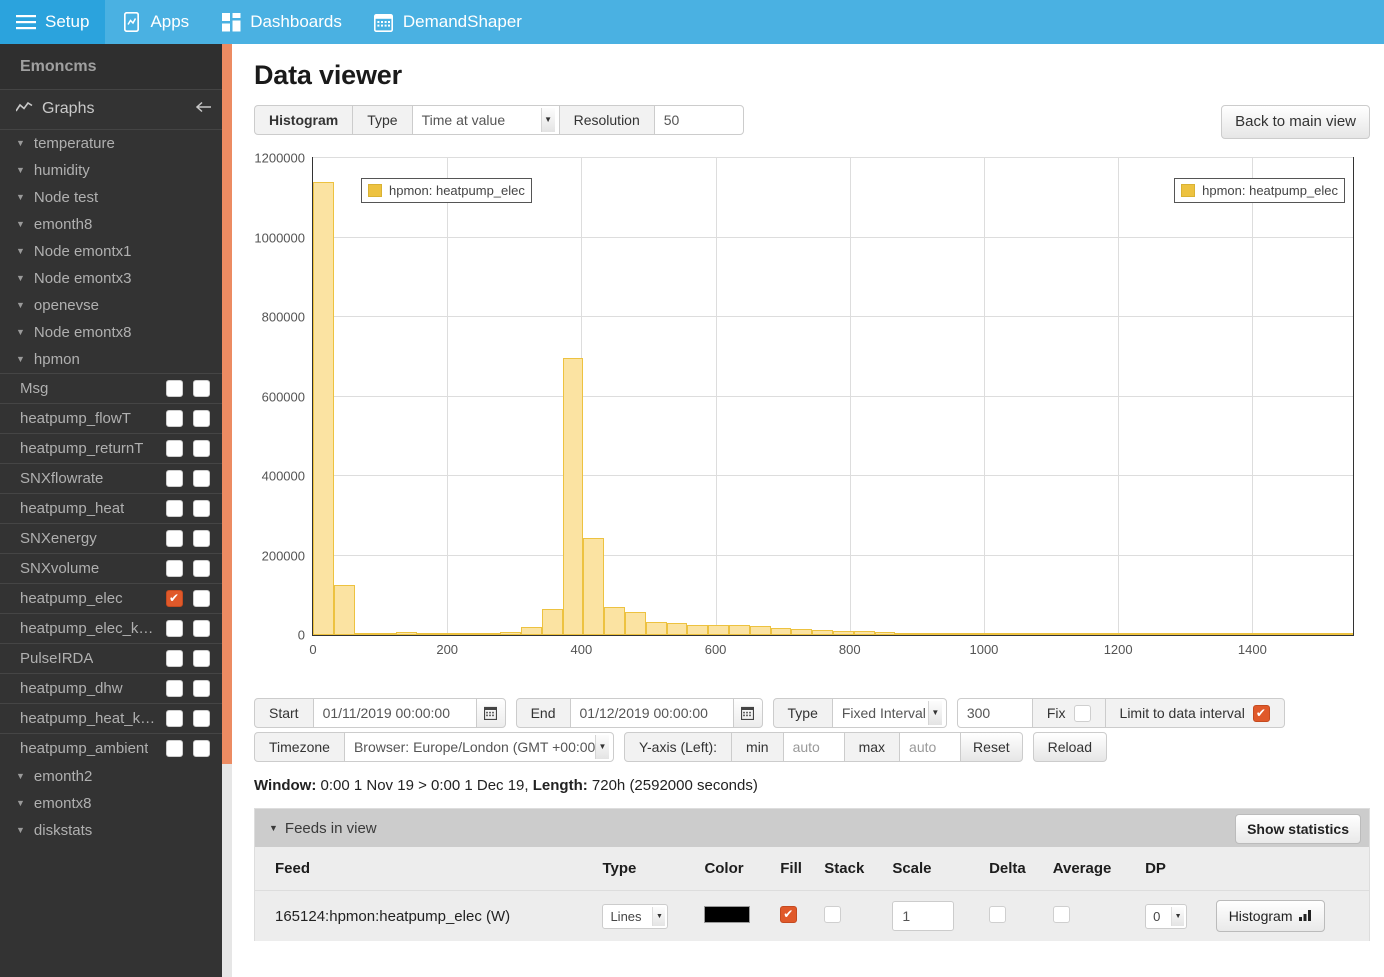 The width and height of the screenshot is (1384, 977). I want to click on feed-average-checkbox, so click(1061, 914).